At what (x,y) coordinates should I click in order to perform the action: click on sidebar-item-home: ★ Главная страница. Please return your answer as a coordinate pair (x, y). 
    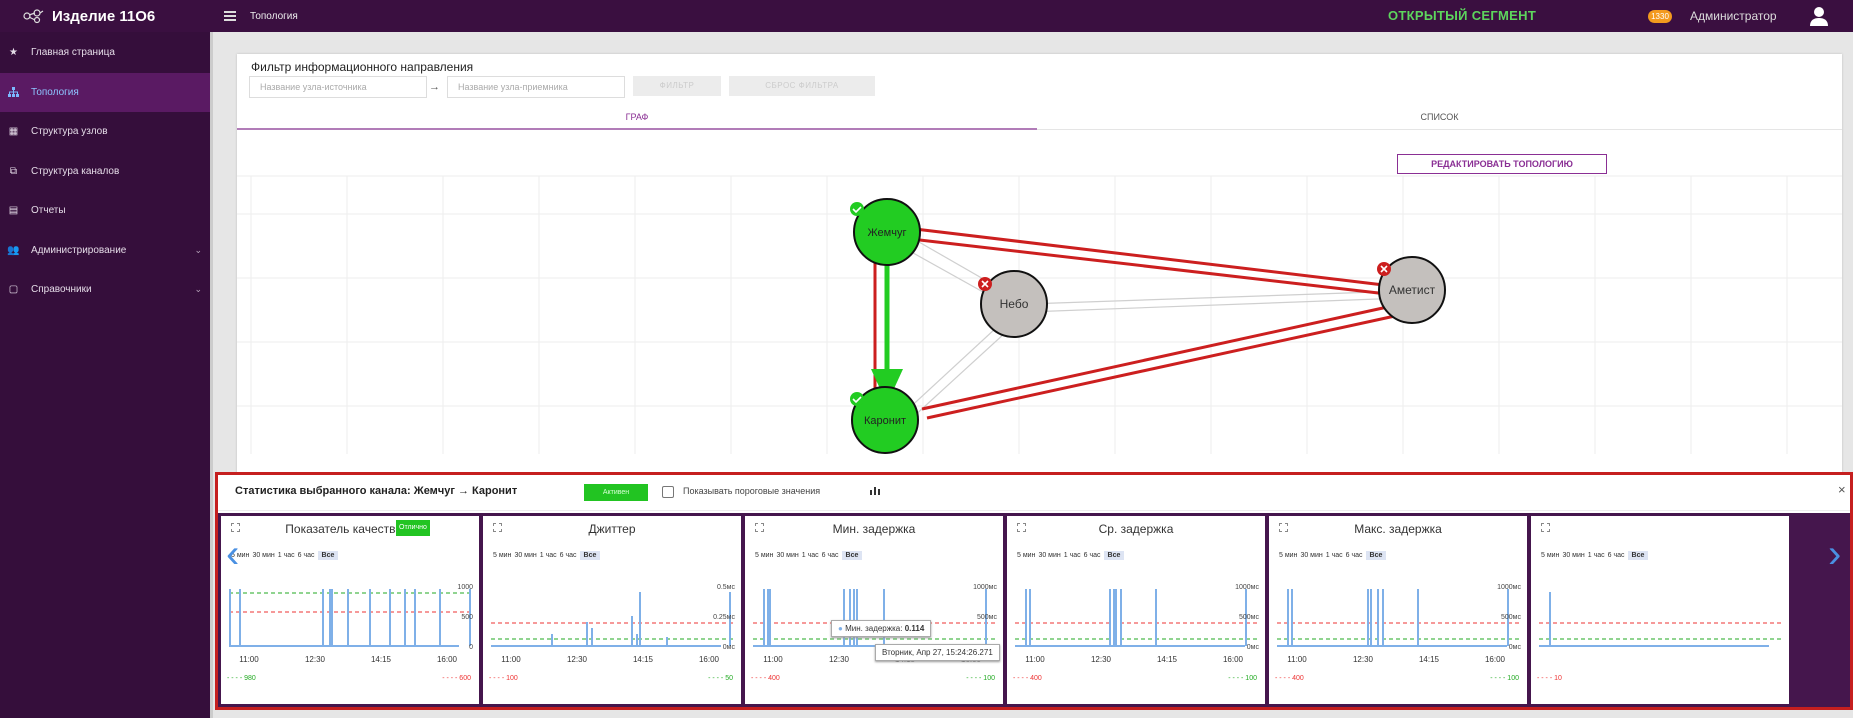
    Looking at the image, I should click on (105, 53).